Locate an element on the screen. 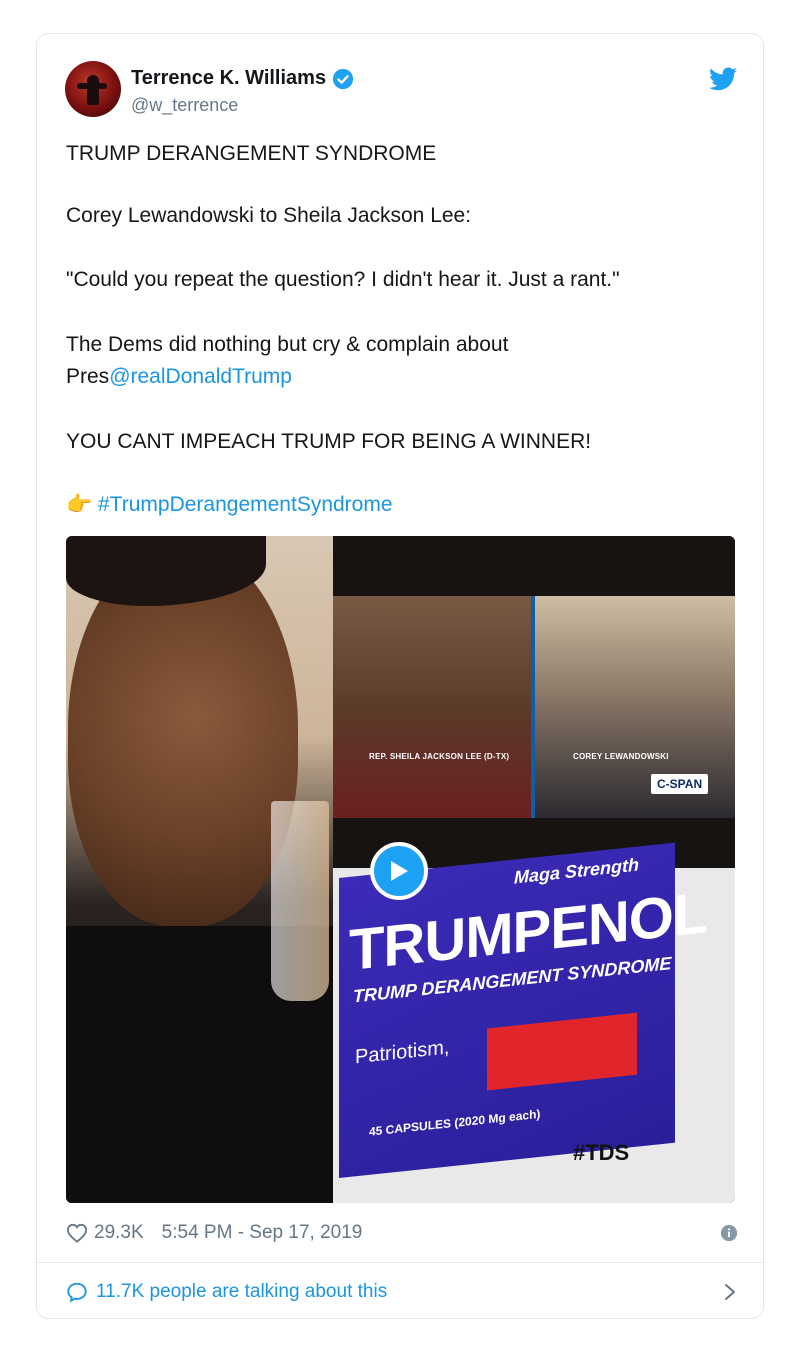 The height and width of the screenshot is (1354, 800). avatar is located at coordinates (93, 89).